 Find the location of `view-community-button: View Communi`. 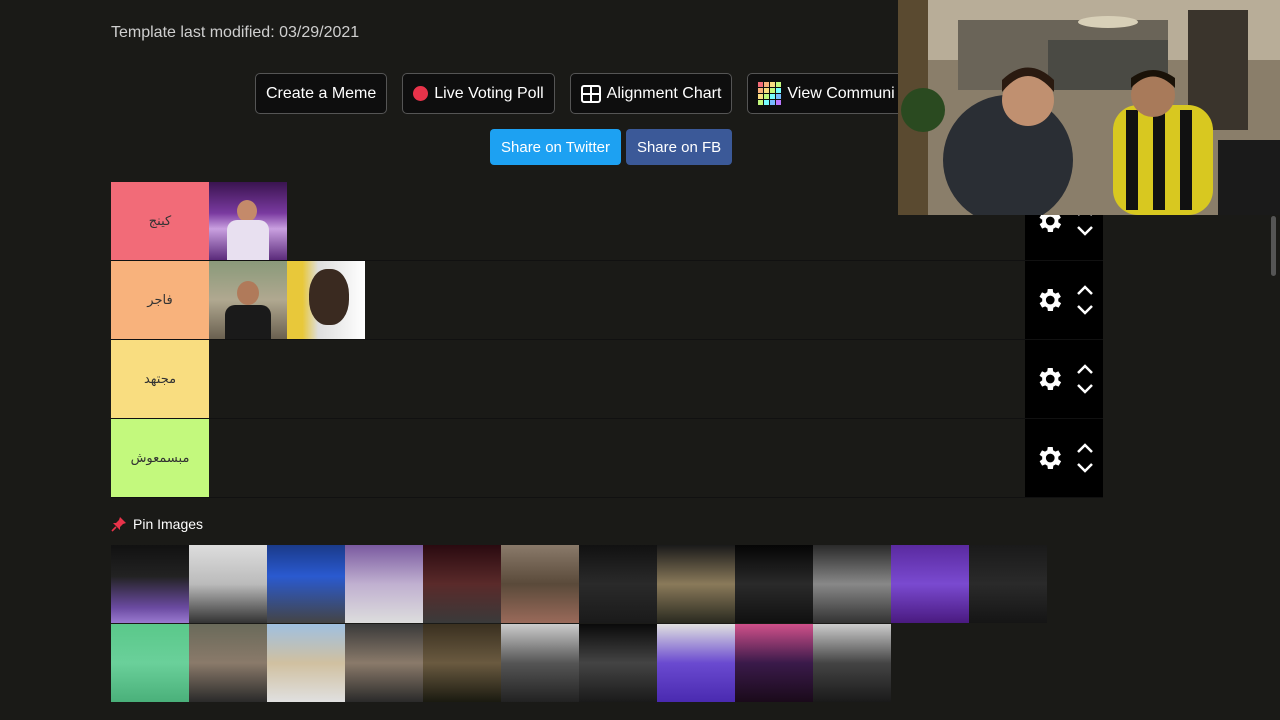

view-community-button: View Communi is located at coordinates (827, 93).